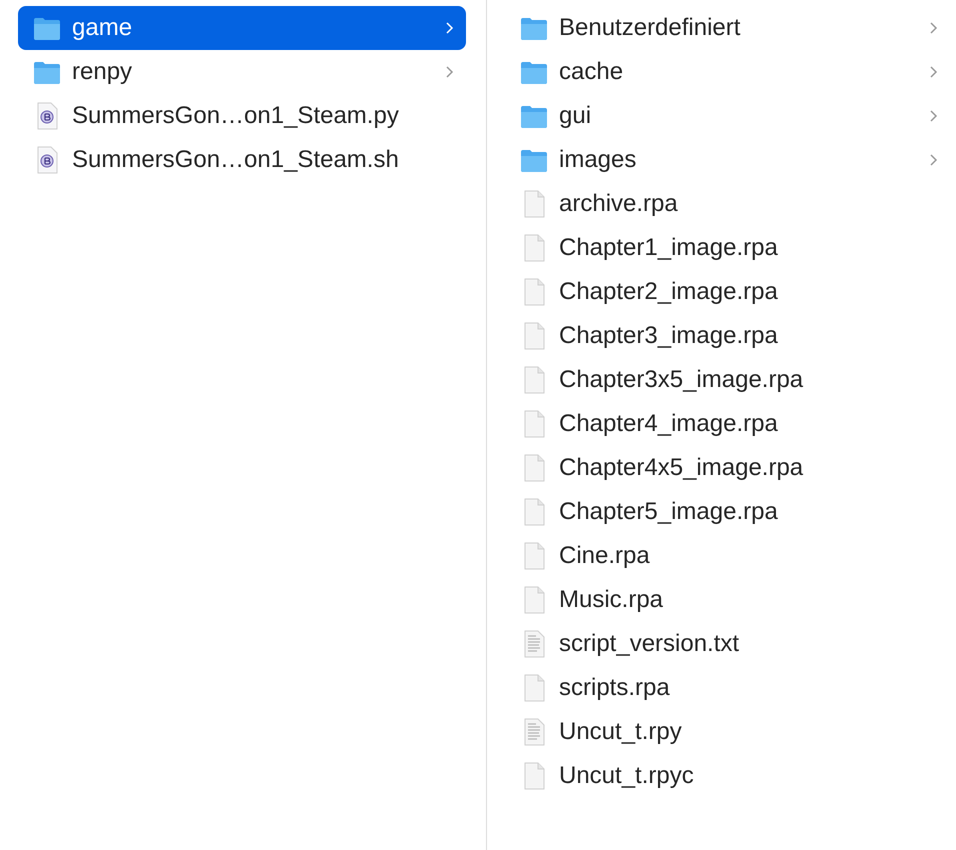  I want to click on file-row: Benutzerdefiniert, so click(727, 28).